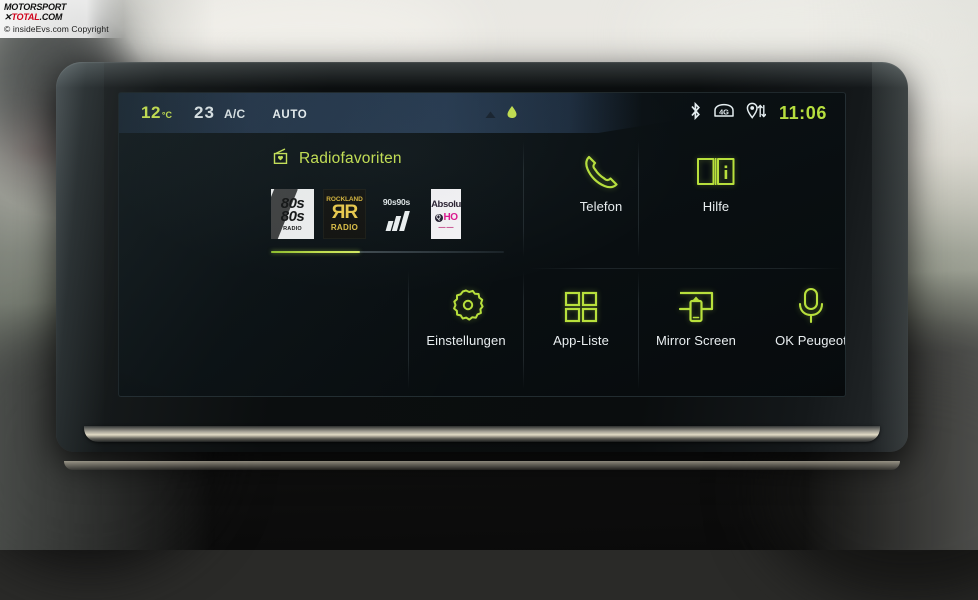 The height and width of the screenshot is (600, 978). Describe the element at coordinates (315, 252) in the screenshot. I see `radio-list-scrollbar-thumb` at that location.